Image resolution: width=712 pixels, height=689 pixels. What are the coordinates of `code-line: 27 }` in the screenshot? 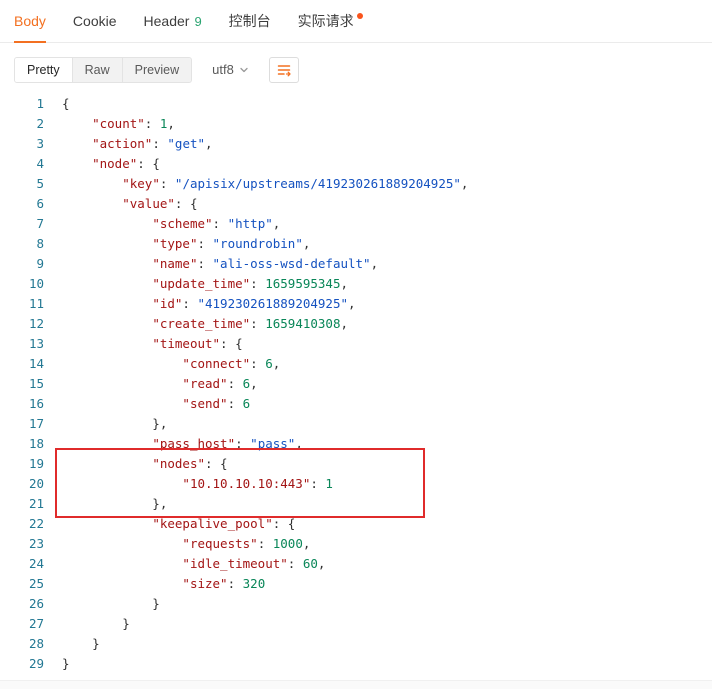 It's located at (356, 624).